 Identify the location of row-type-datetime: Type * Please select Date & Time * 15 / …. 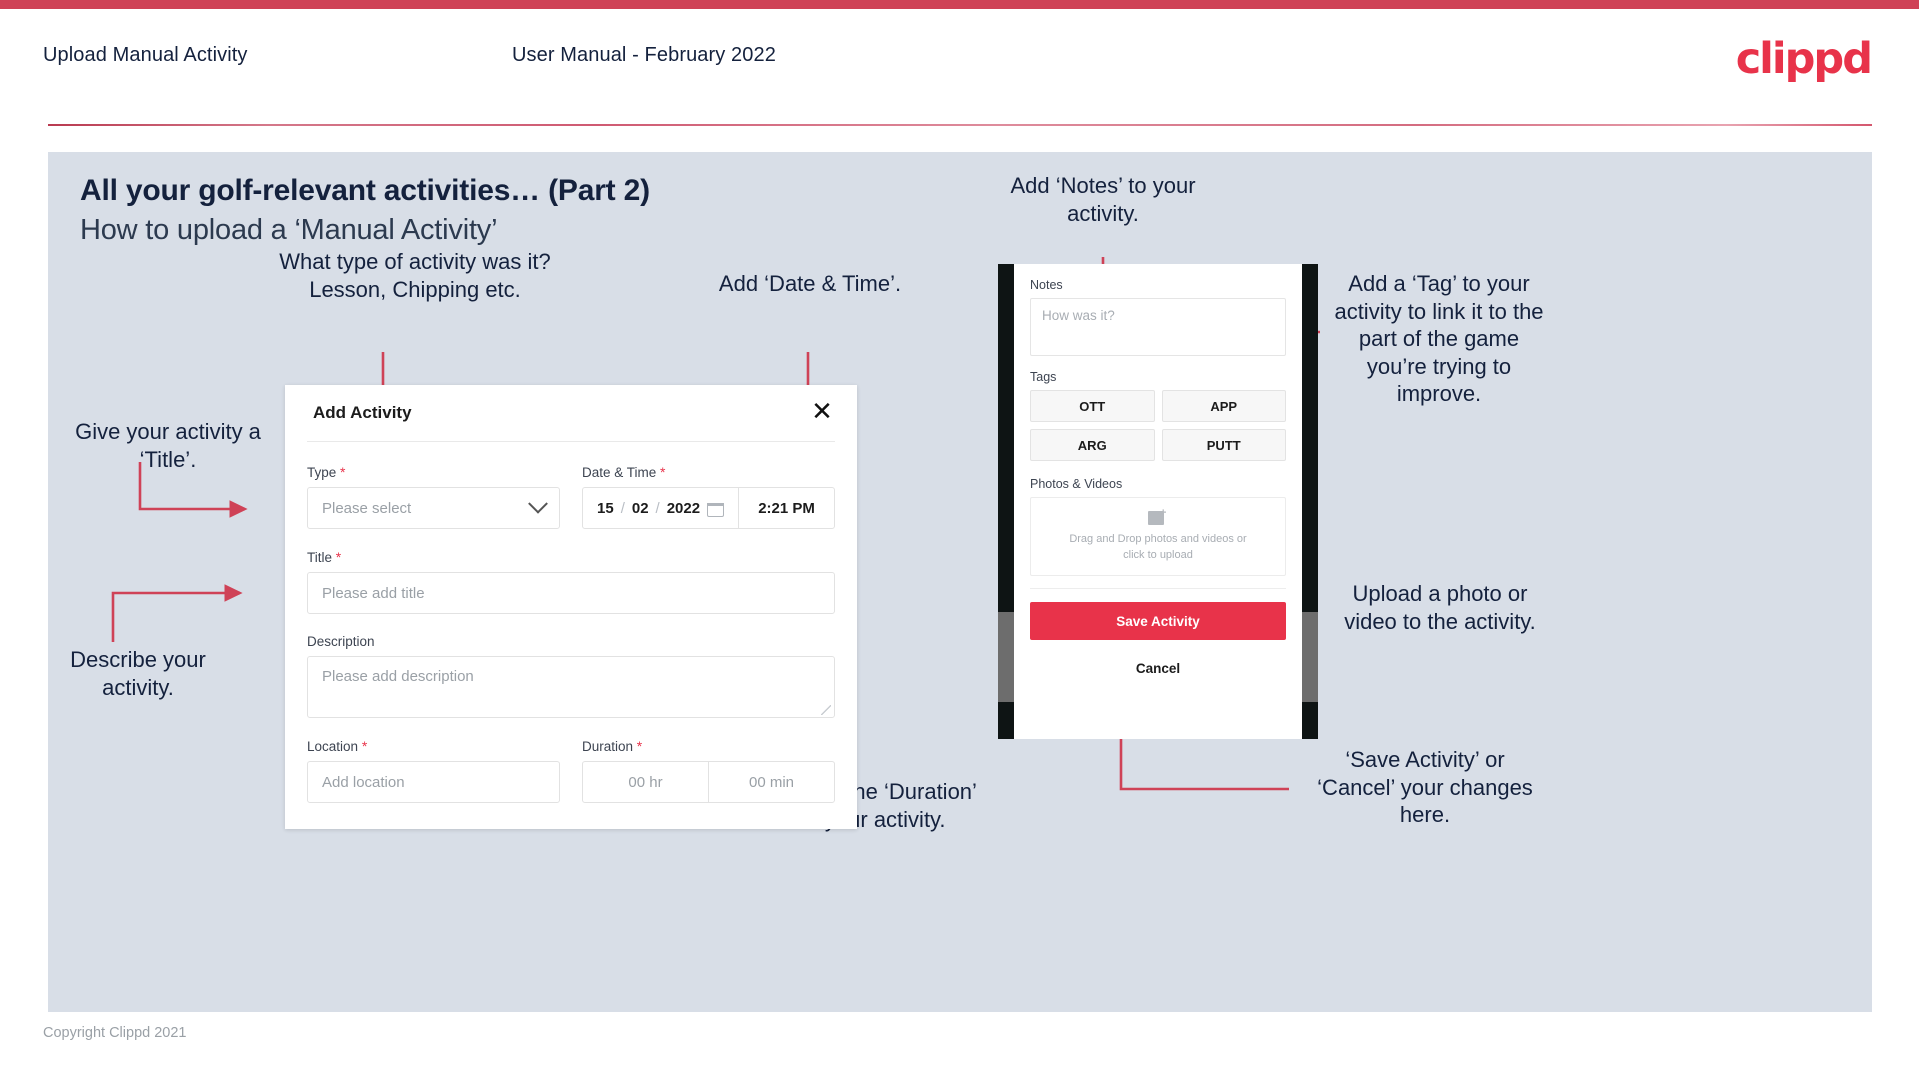
(571, 496).